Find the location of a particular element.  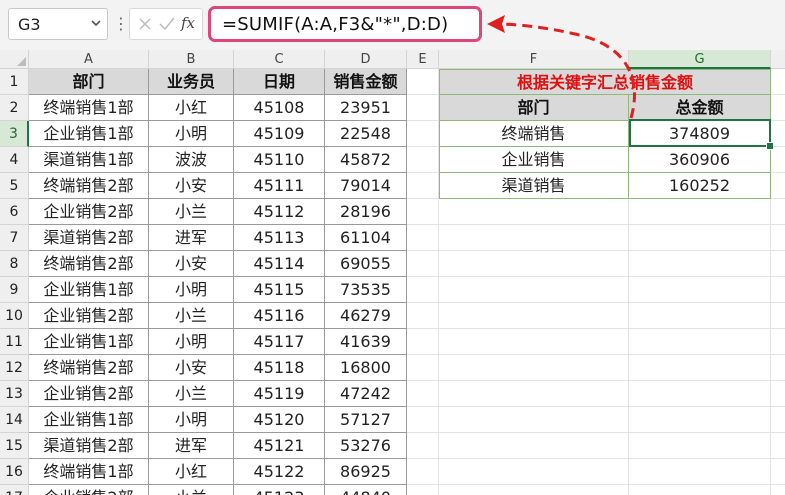

source-data-cell: 41639 is located at coordinates (366, 342).